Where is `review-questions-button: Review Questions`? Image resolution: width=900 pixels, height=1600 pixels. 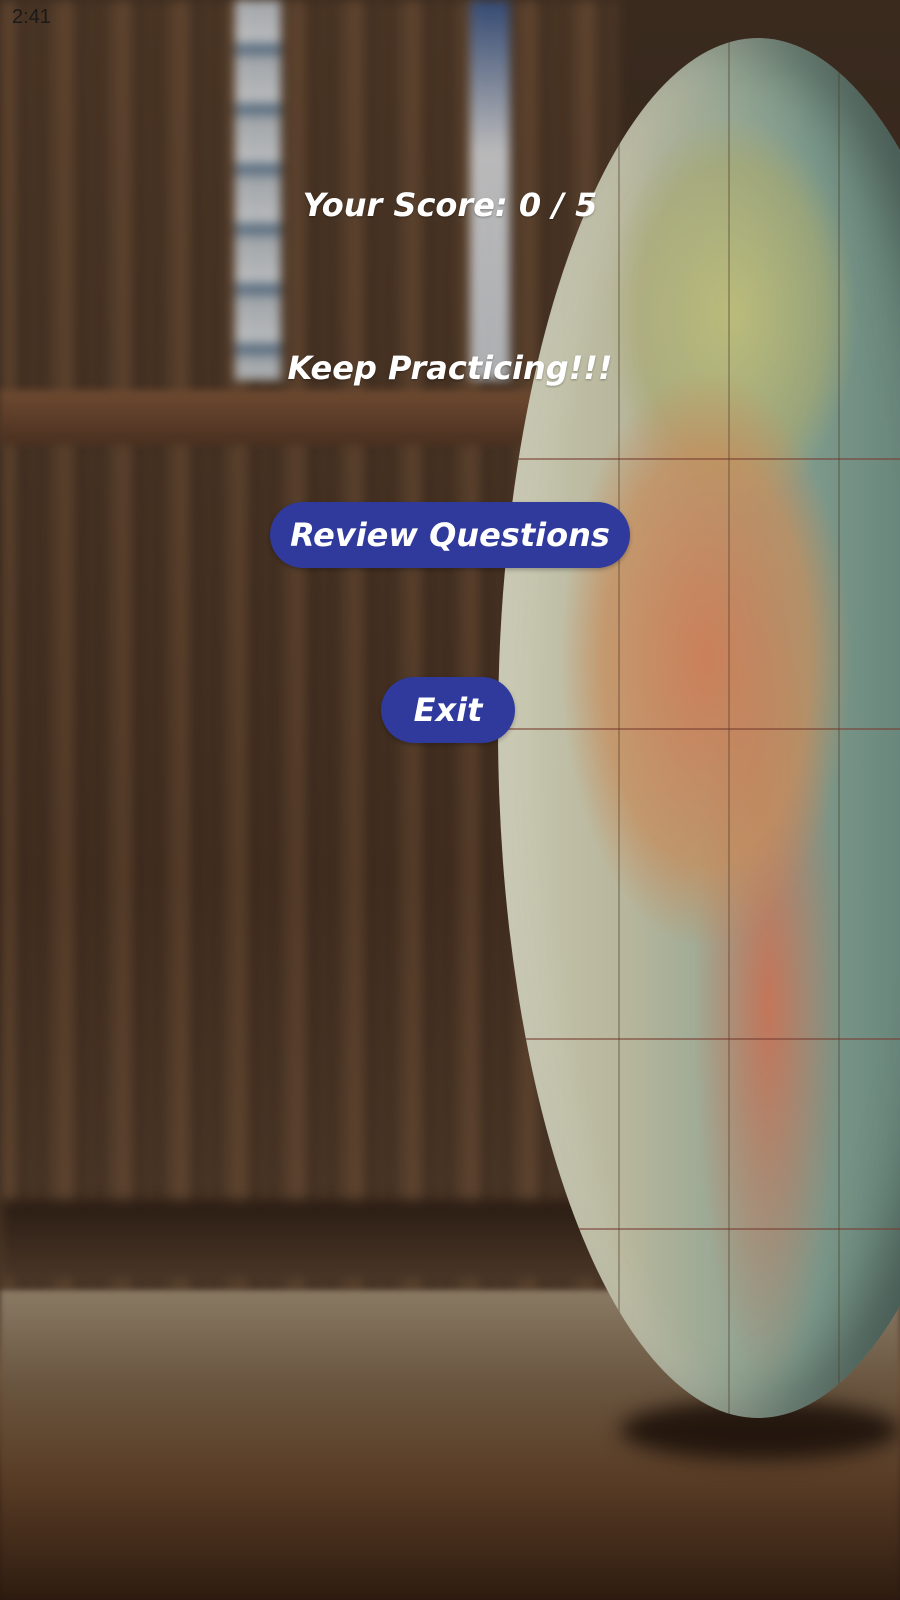 review-questions-button: Review Questions is located at coordinates (450, 535).